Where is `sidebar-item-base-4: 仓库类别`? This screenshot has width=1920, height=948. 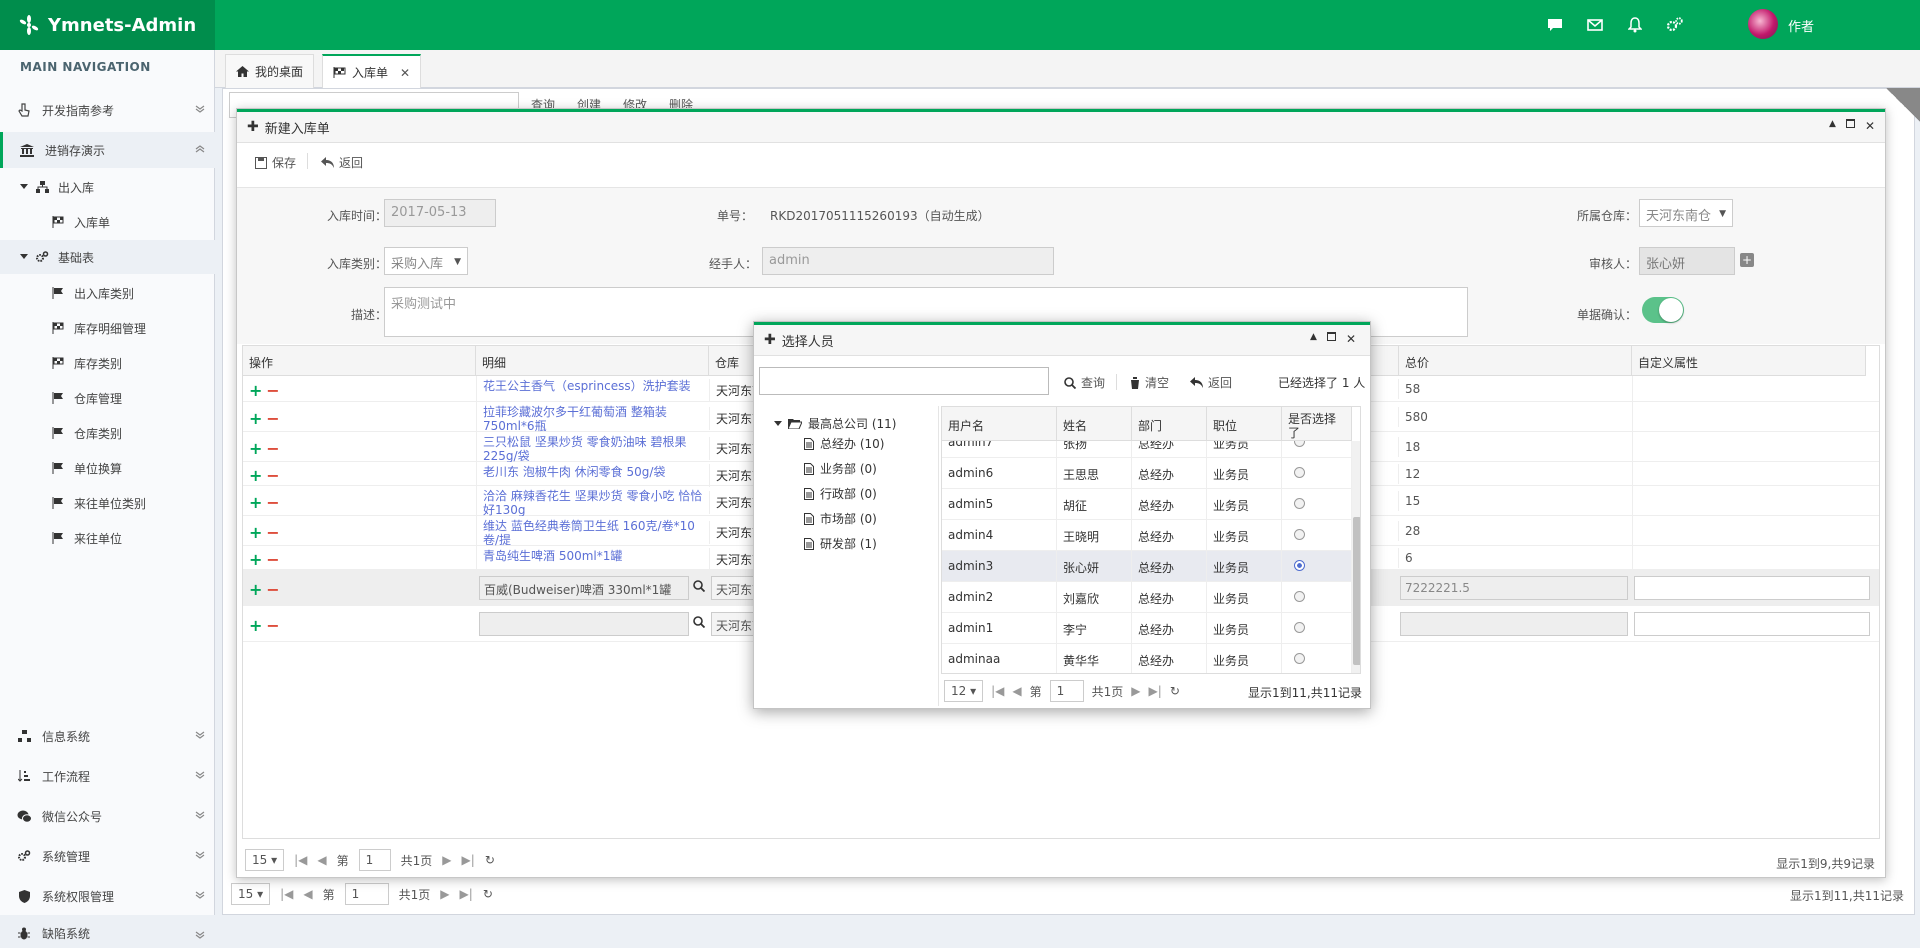
sidebar-item-base-4: 仓库类别 is located at coordinates (107, 433).